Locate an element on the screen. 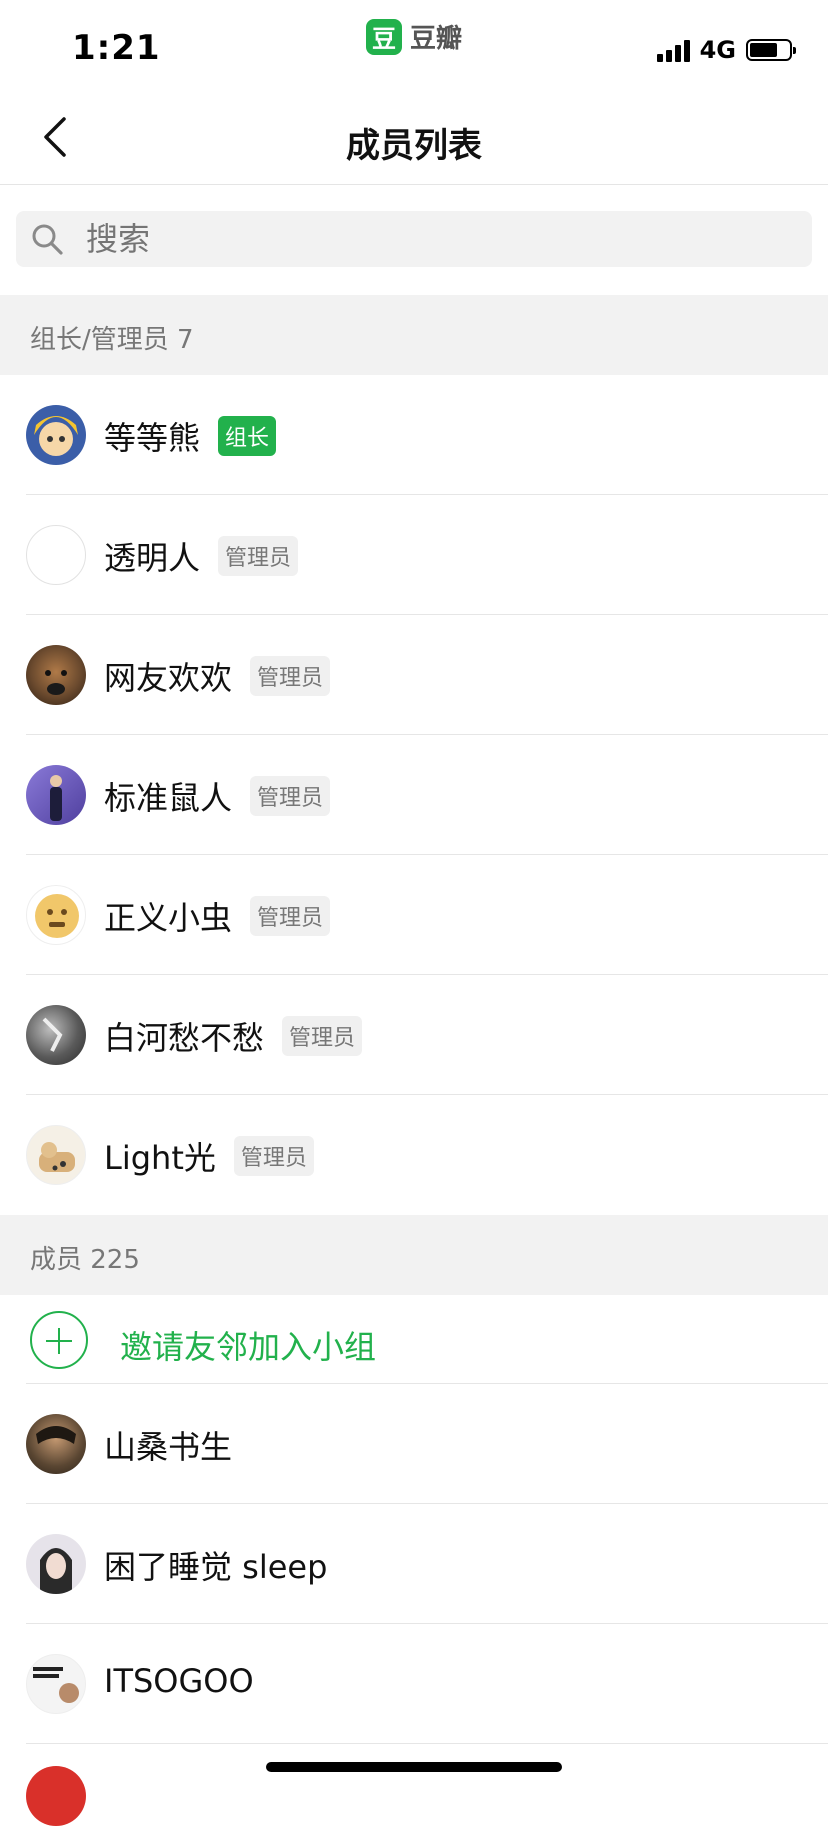 This screenshot has width=828, height=1826. home-indicator is located at coordinates (414, 1767).